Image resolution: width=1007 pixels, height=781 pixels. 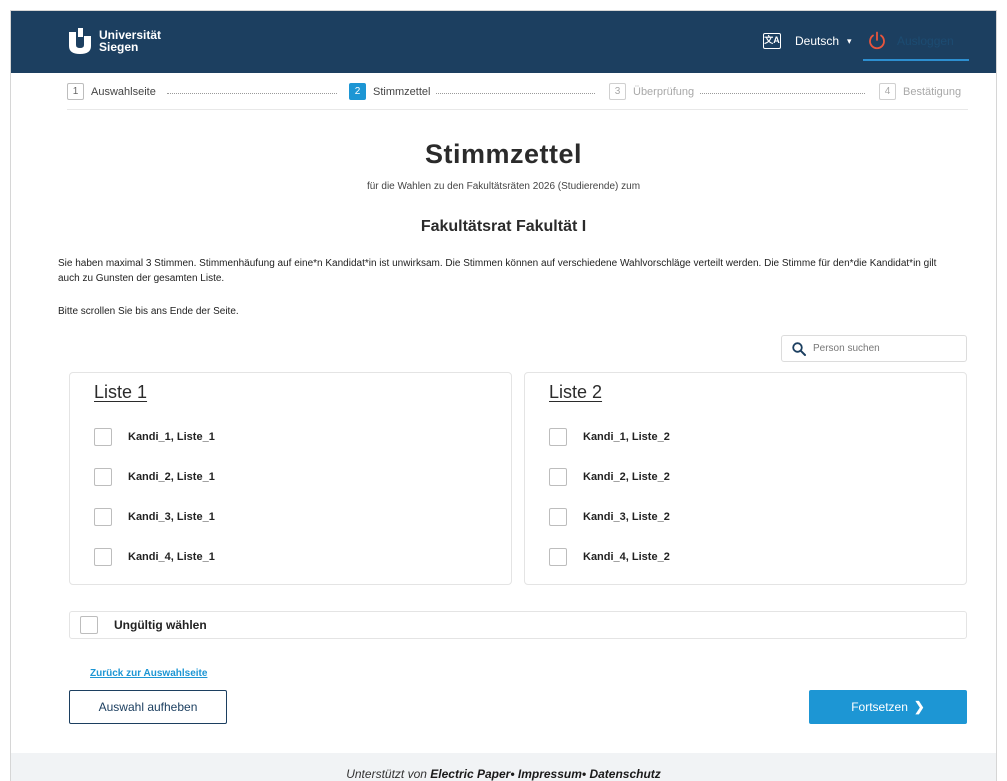 I want to click on step-number: 4, so click(x=887, y=91).